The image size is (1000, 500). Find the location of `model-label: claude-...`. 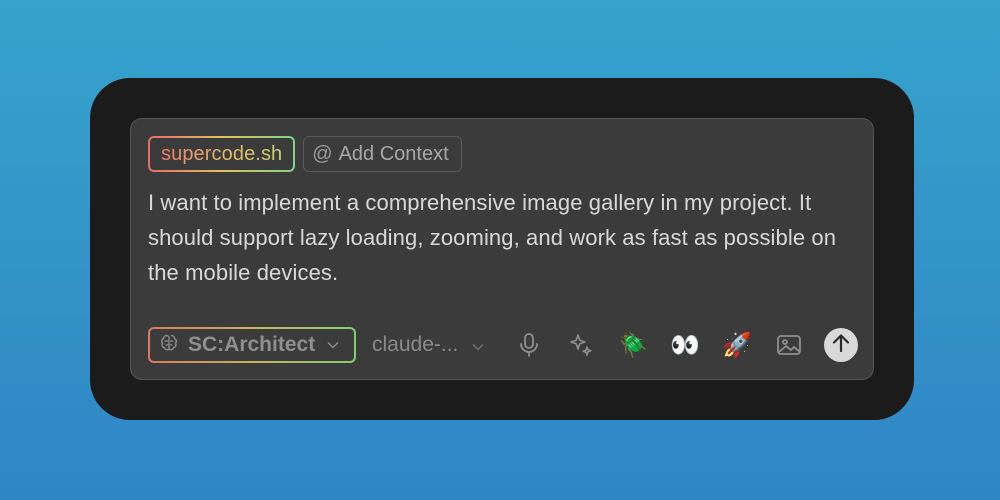

model-label: claude-... is located at coordinates (415, 344).